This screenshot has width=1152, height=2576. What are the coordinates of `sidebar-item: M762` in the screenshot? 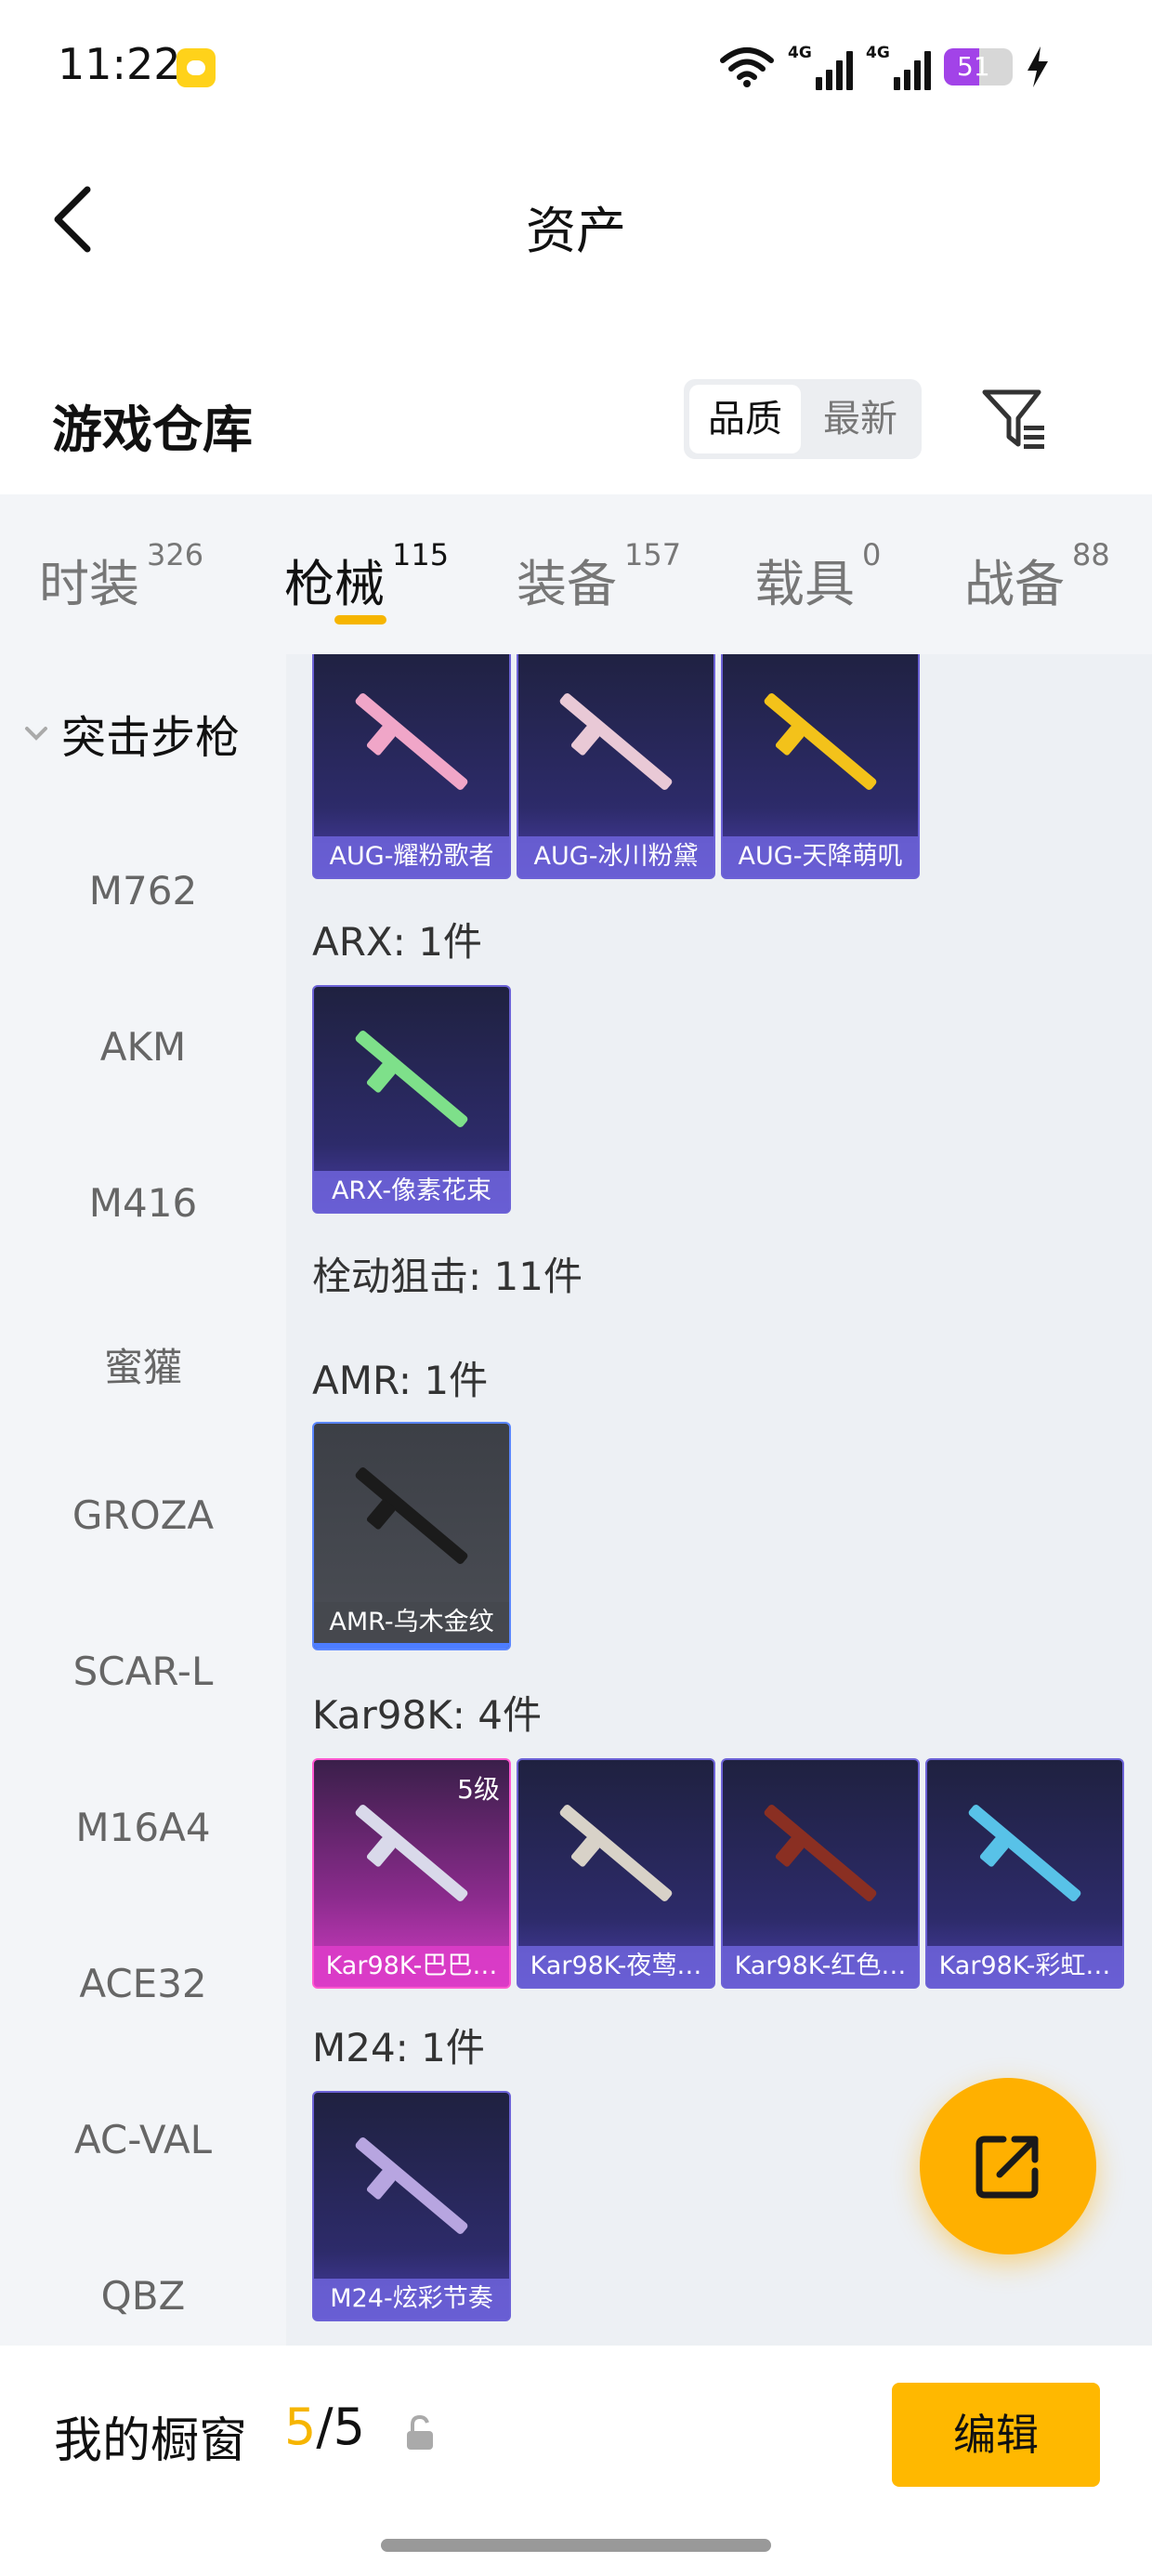 It's located at (143, 890).